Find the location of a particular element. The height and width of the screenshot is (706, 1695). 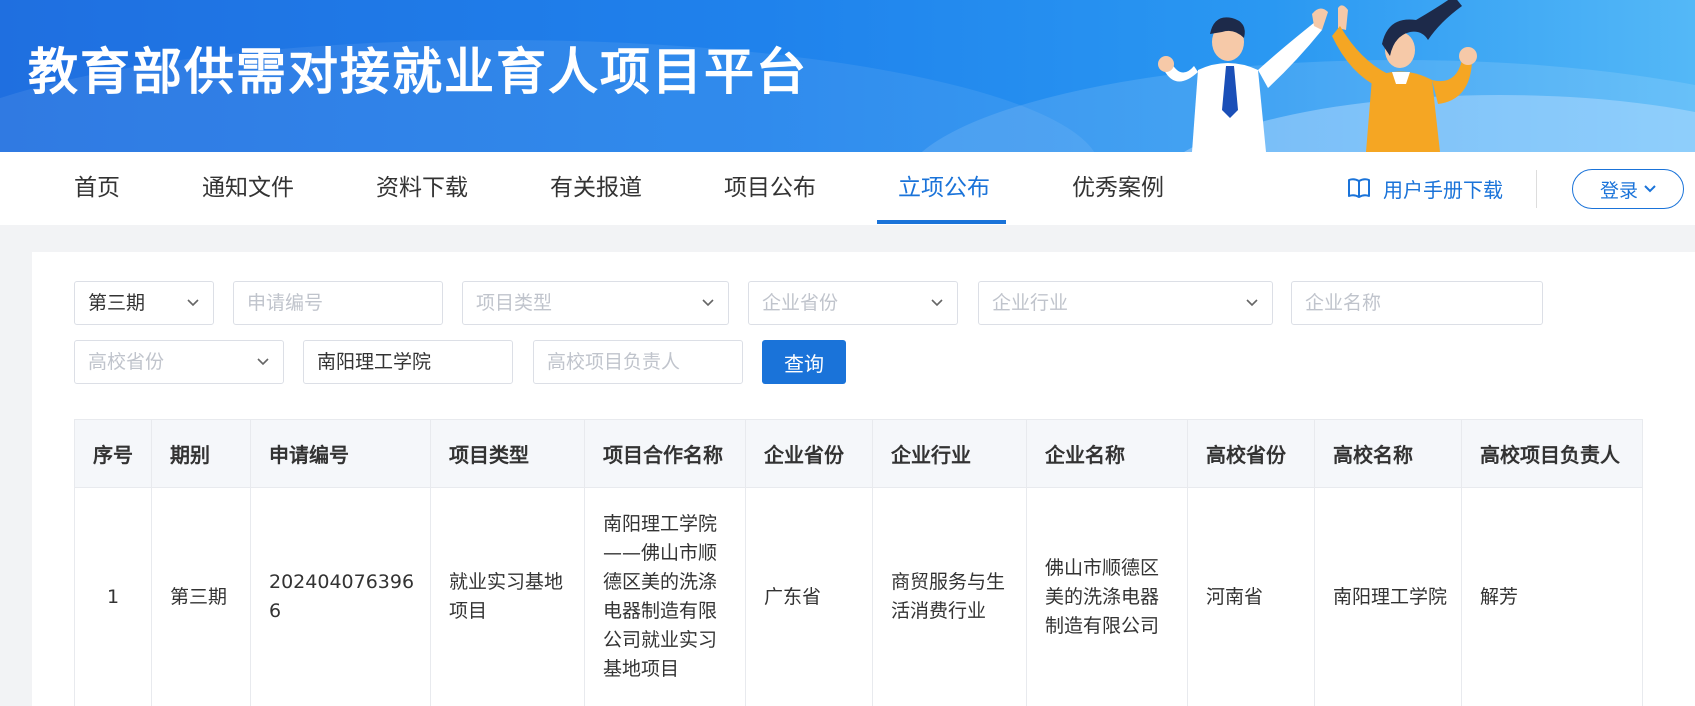

login-button: 登录 is located at coordinates (1628, 189).